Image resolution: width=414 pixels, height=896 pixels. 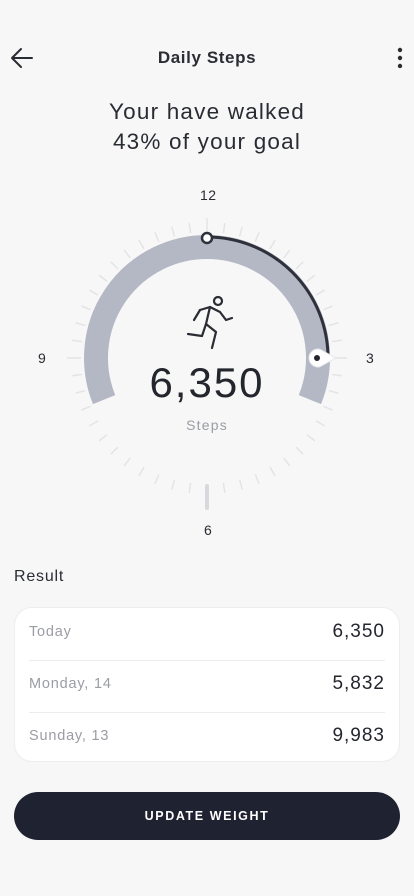 I want to click on page-title: Daily Steps, so click(x=207, y=57).